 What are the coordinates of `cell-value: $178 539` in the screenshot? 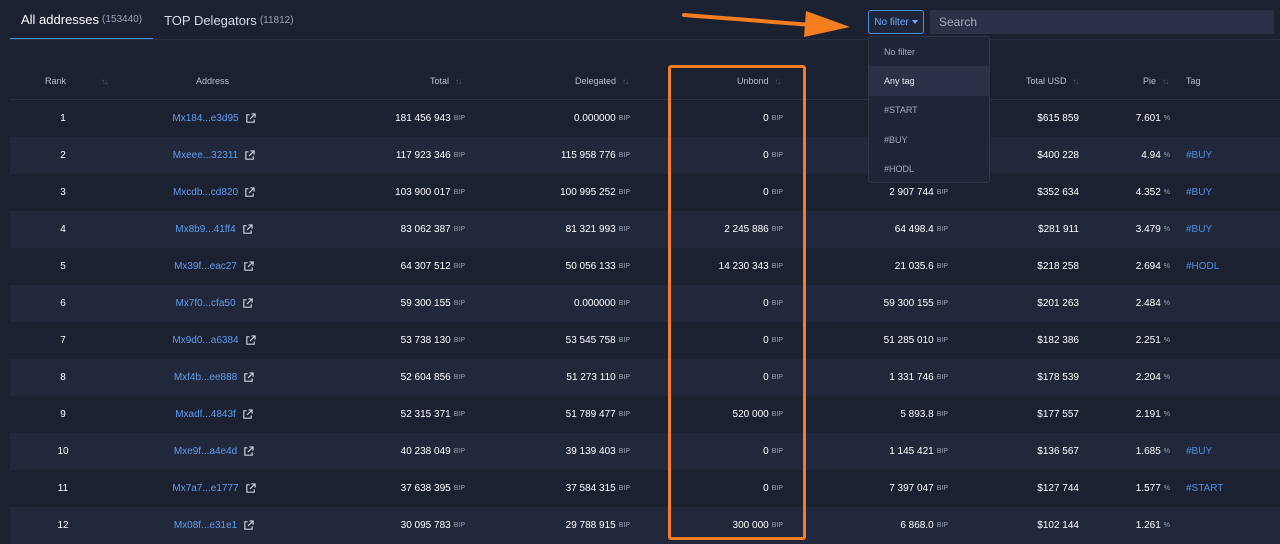 It's located at (1058, 377).